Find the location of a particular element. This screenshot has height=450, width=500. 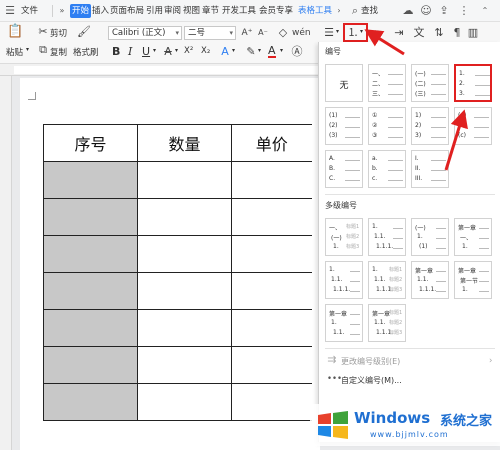

numbering-style-option: (1) (2) (3) is located at coordinates (344, 126).